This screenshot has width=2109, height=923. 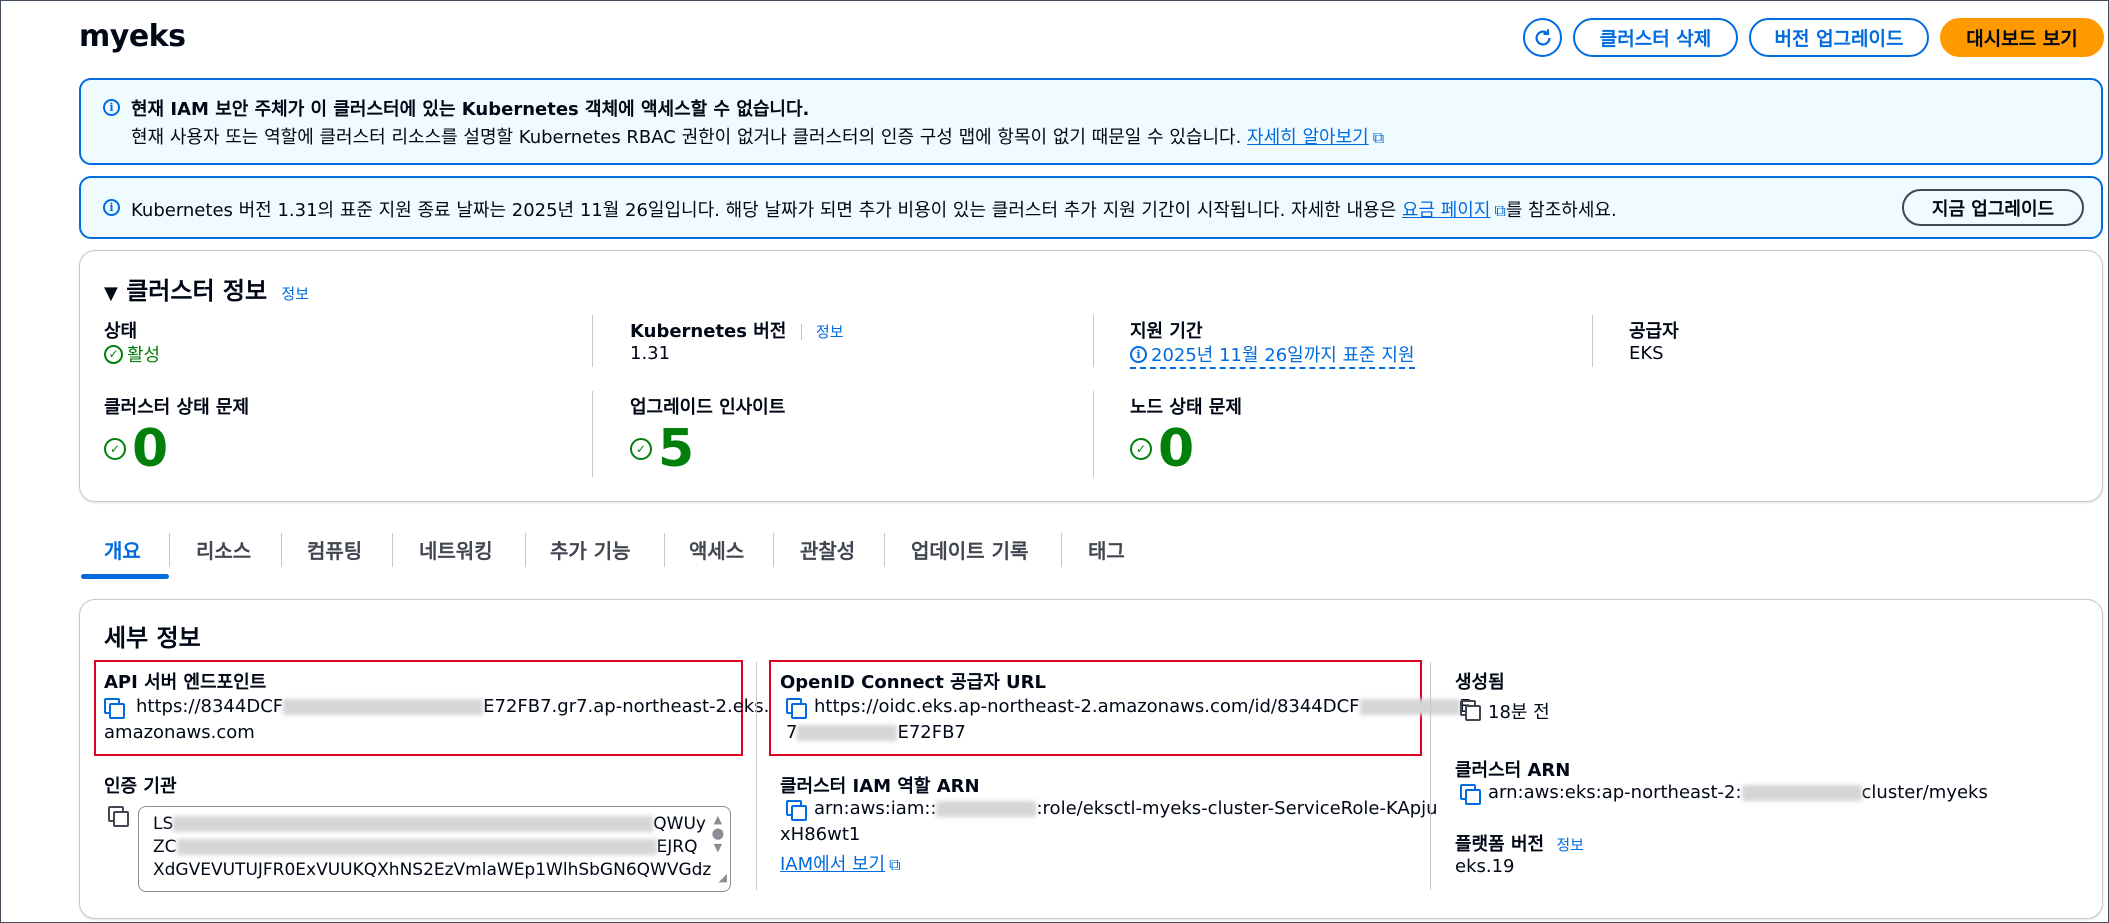 I want to click on view-dashboard-button: 대시보드 보기, so click(x=2022, y=37).